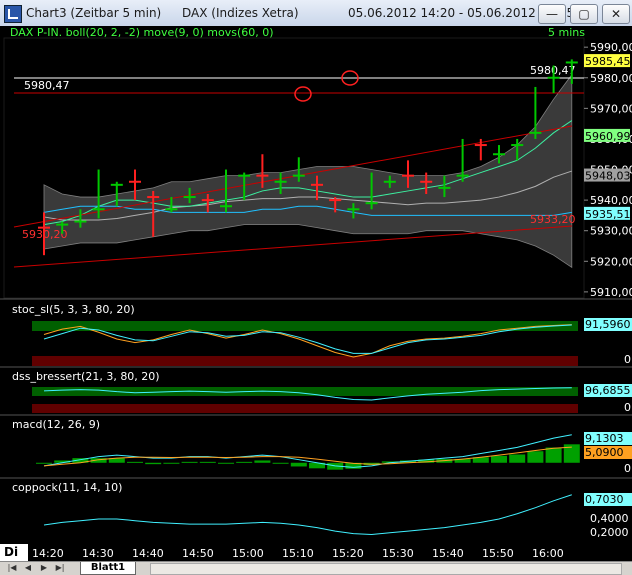 The height and width of the screenshot is (575, 632). What do you see at coordinates (94, 13) in the screenshot?
I see `window-title-chart: Chart3 (Zeitbar 5 min)` at bounding box center [94, 13].